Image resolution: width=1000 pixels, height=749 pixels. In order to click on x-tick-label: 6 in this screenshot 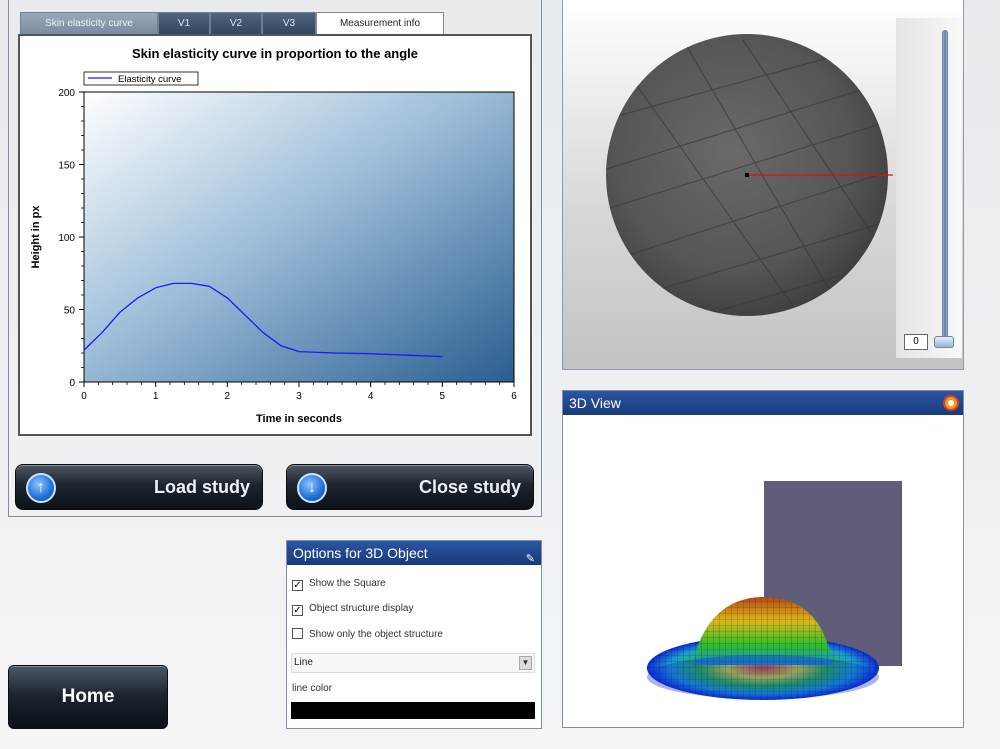, I will do `click(514, 396)`.